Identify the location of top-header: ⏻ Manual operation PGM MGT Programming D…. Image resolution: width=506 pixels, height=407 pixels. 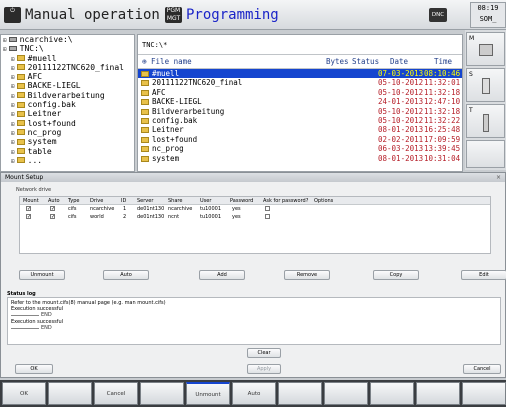
(253, 15).